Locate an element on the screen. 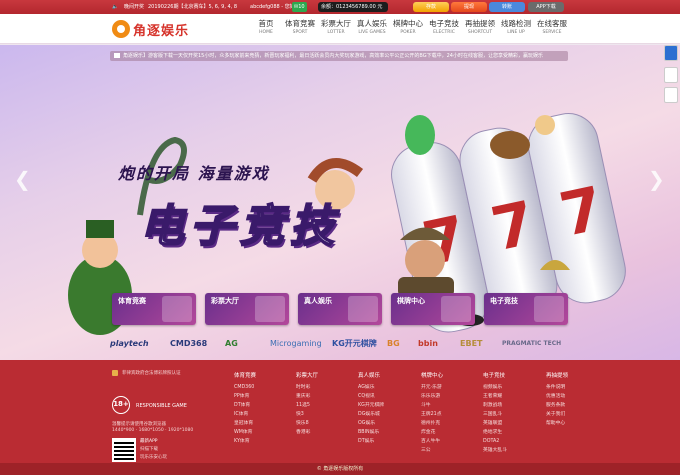  lottery-notice: 20190226期【北京赛车】5, 6, 9, 4, 8 is located at coordinates (192, 7).